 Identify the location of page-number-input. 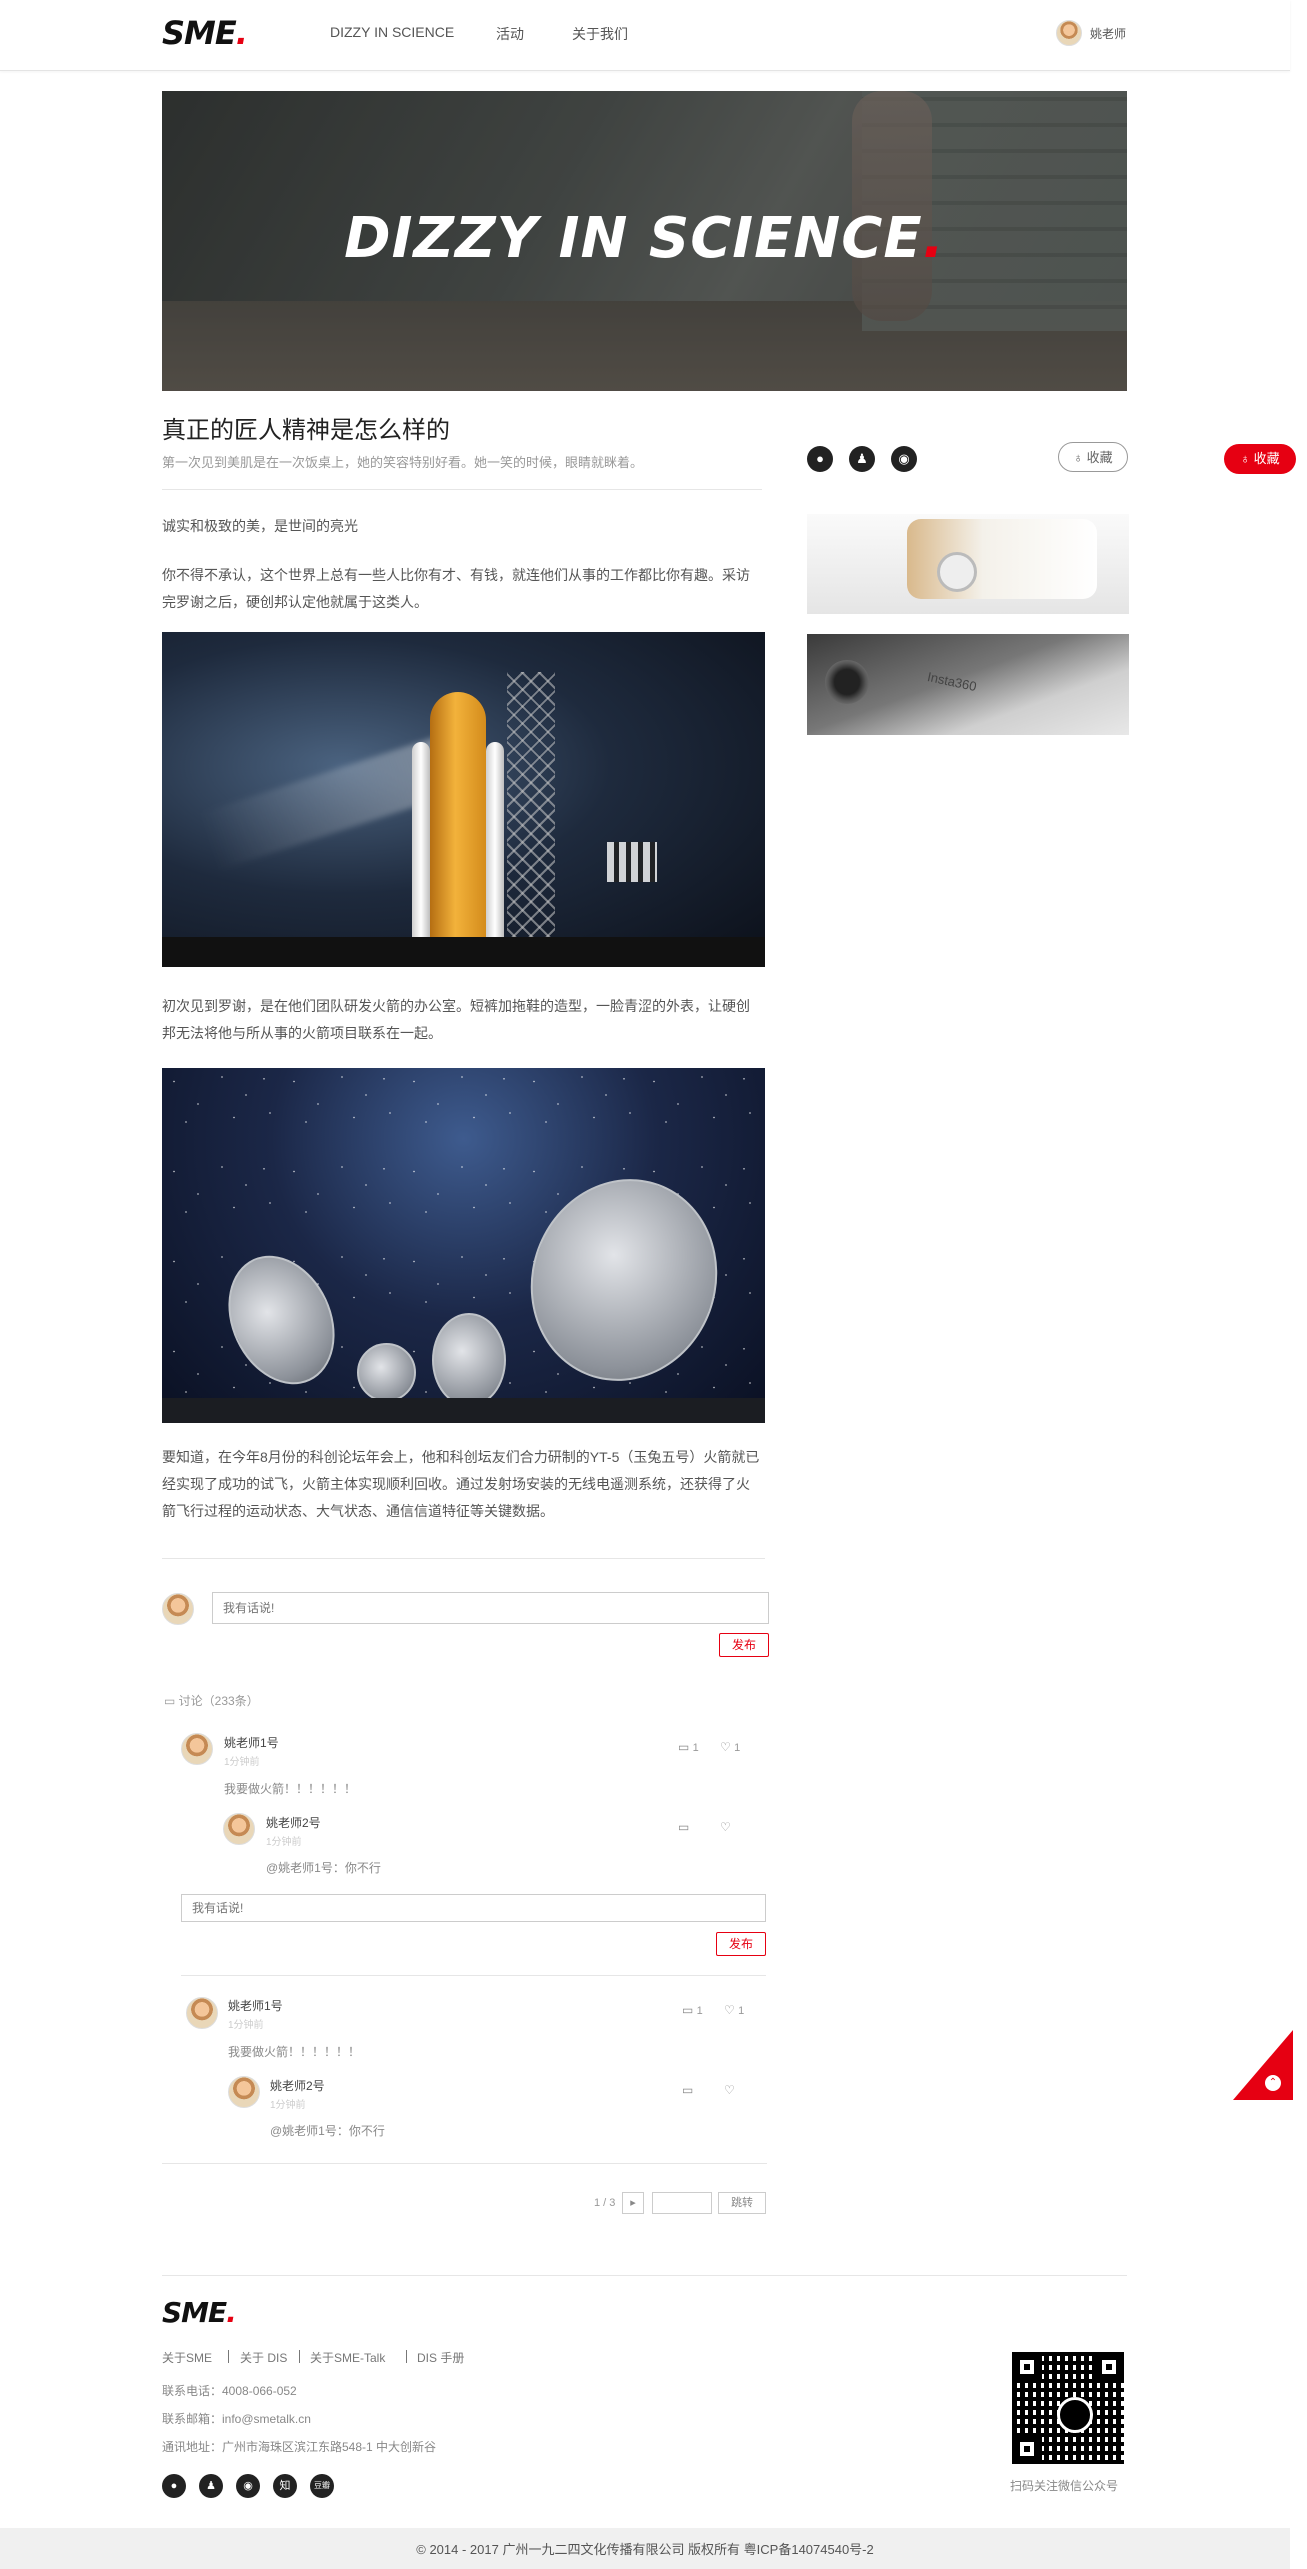
(682, 2203).